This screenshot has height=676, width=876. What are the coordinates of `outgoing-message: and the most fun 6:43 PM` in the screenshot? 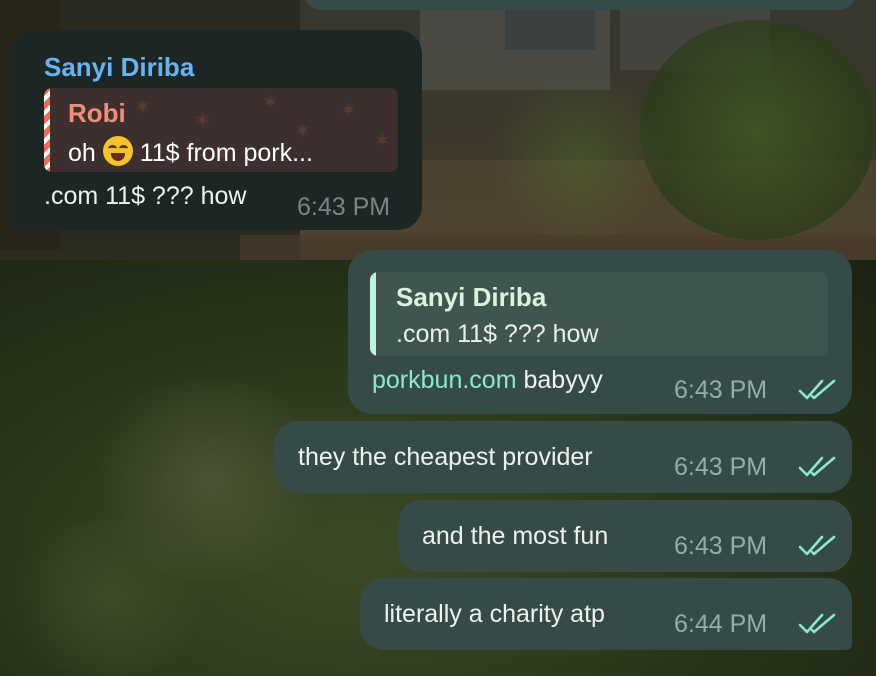 It's located at (625, 536).